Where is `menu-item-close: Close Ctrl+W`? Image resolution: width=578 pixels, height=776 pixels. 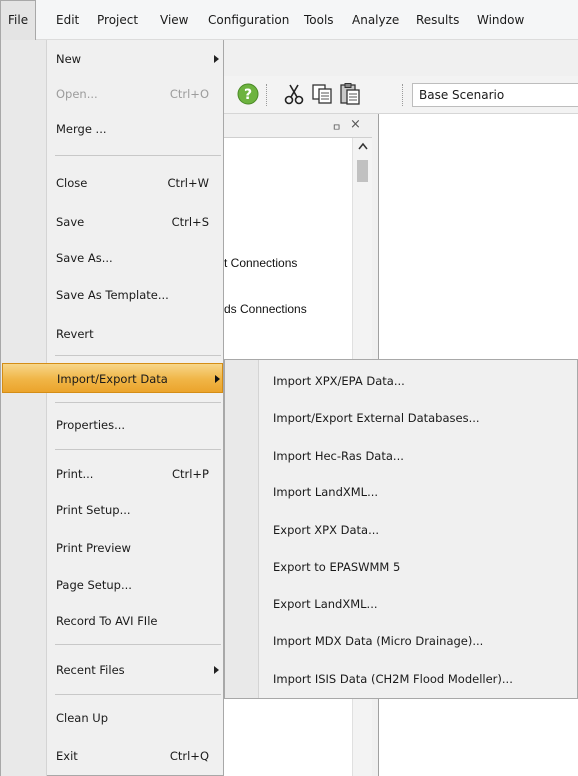 menu-item-close: Close Ctrl+W is located at coordinates (112, 183).